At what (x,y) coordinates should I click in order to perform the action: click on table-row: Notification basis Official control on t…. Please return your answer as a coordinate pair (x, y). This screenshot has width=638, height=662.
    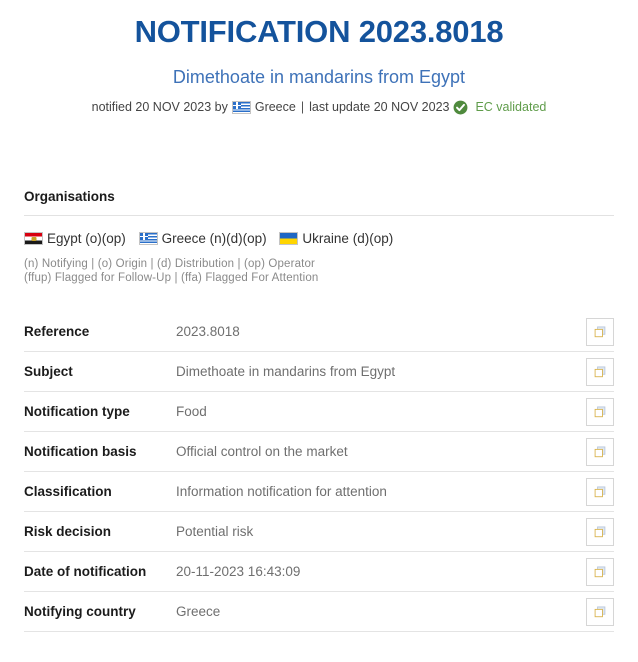
    Looking at the image, I should click on (319, 452).